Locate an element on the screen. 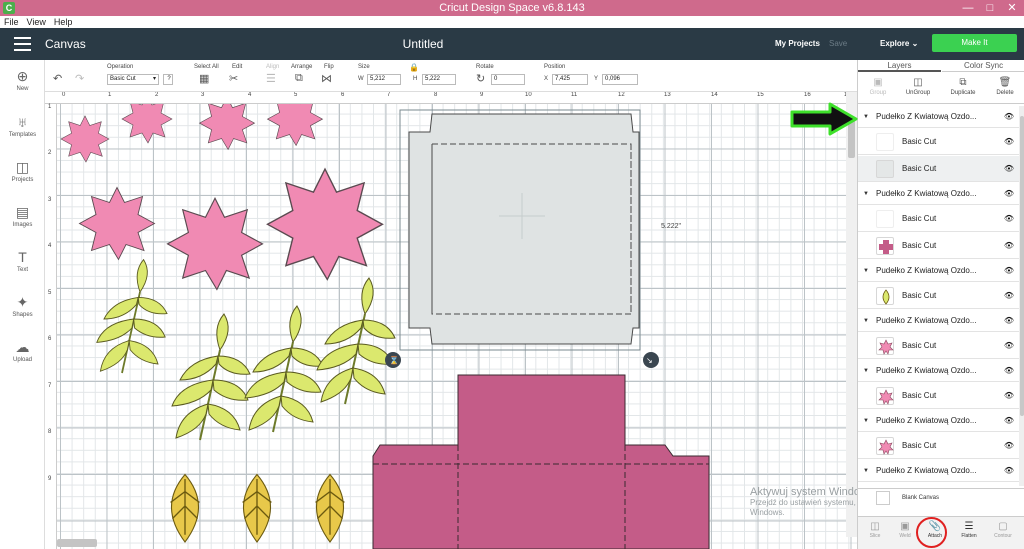 The width and height of the screenshot is (1024, 549). operation-select: Basic Cut ▾ is located at coordinates (133, 79).